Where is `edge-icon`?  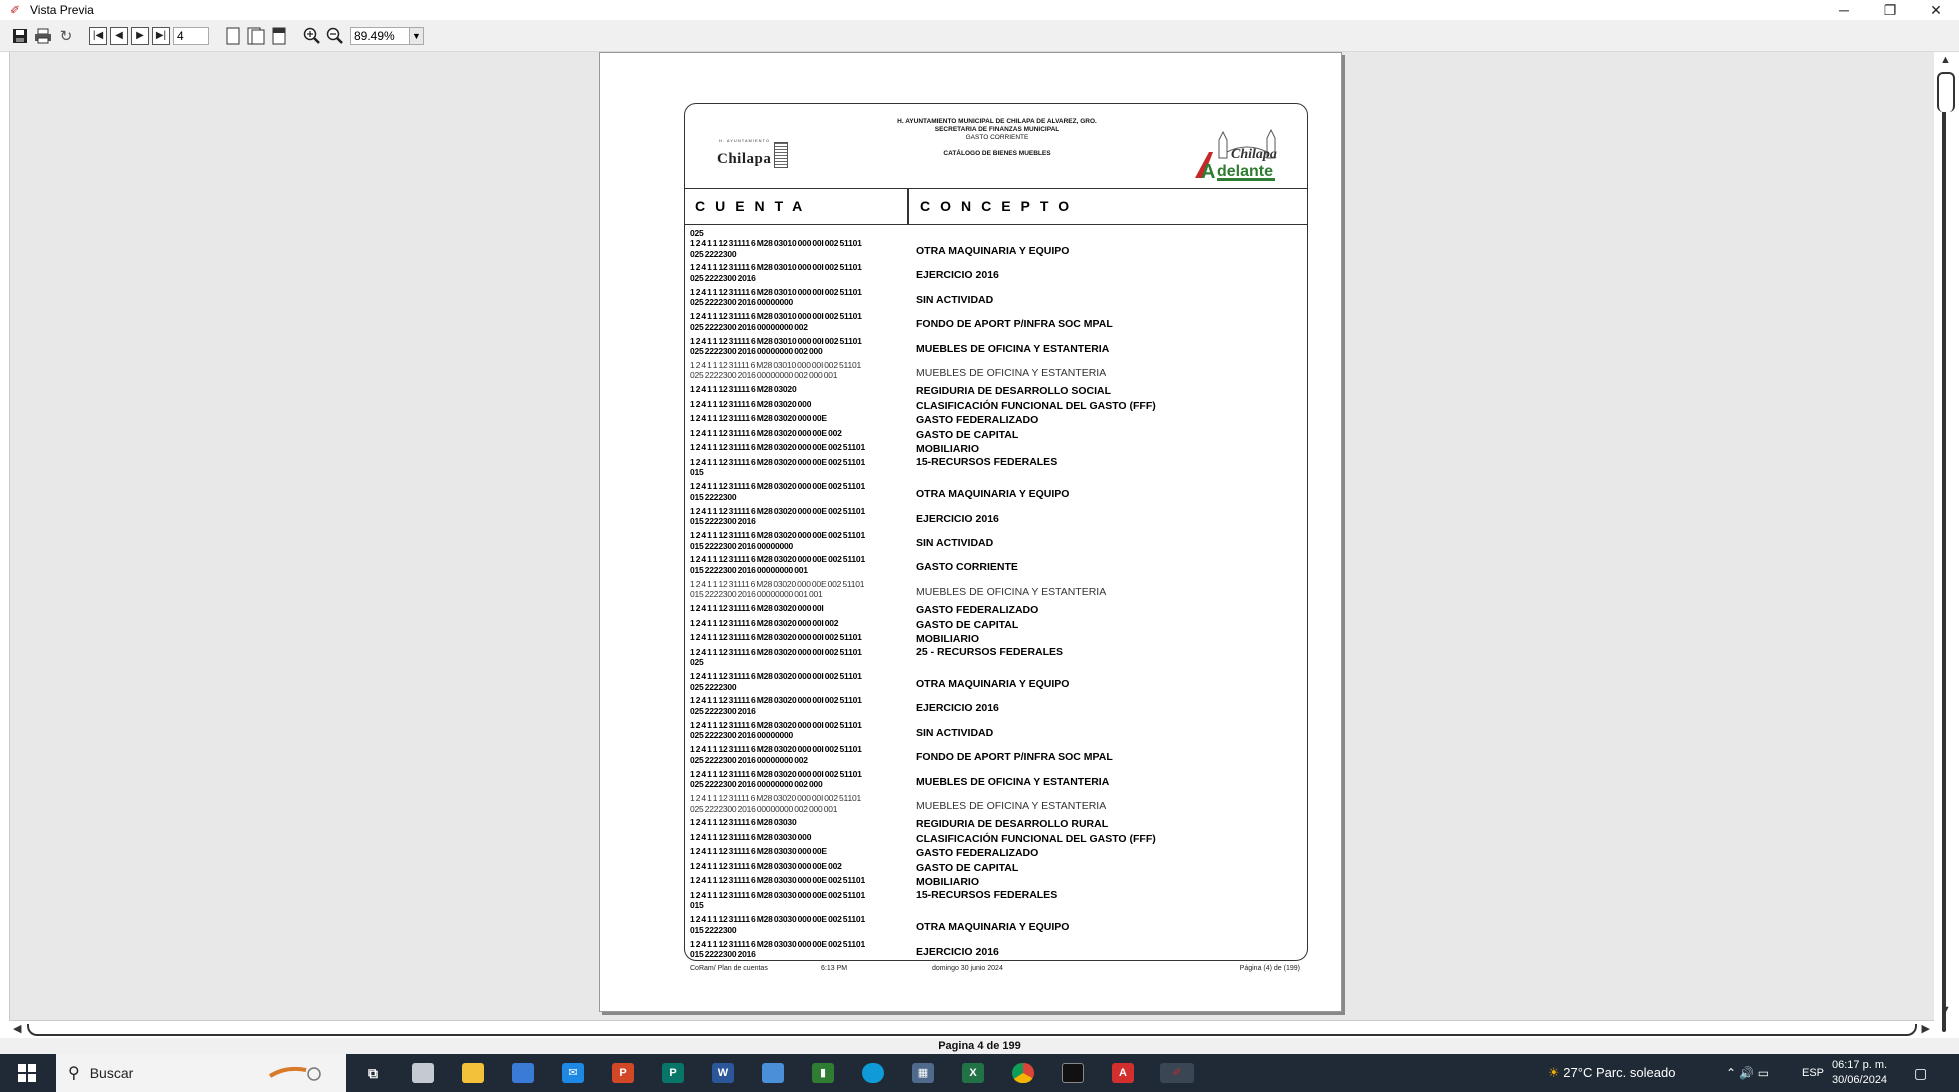 edge-icon is located at coordinates (873, 1073).